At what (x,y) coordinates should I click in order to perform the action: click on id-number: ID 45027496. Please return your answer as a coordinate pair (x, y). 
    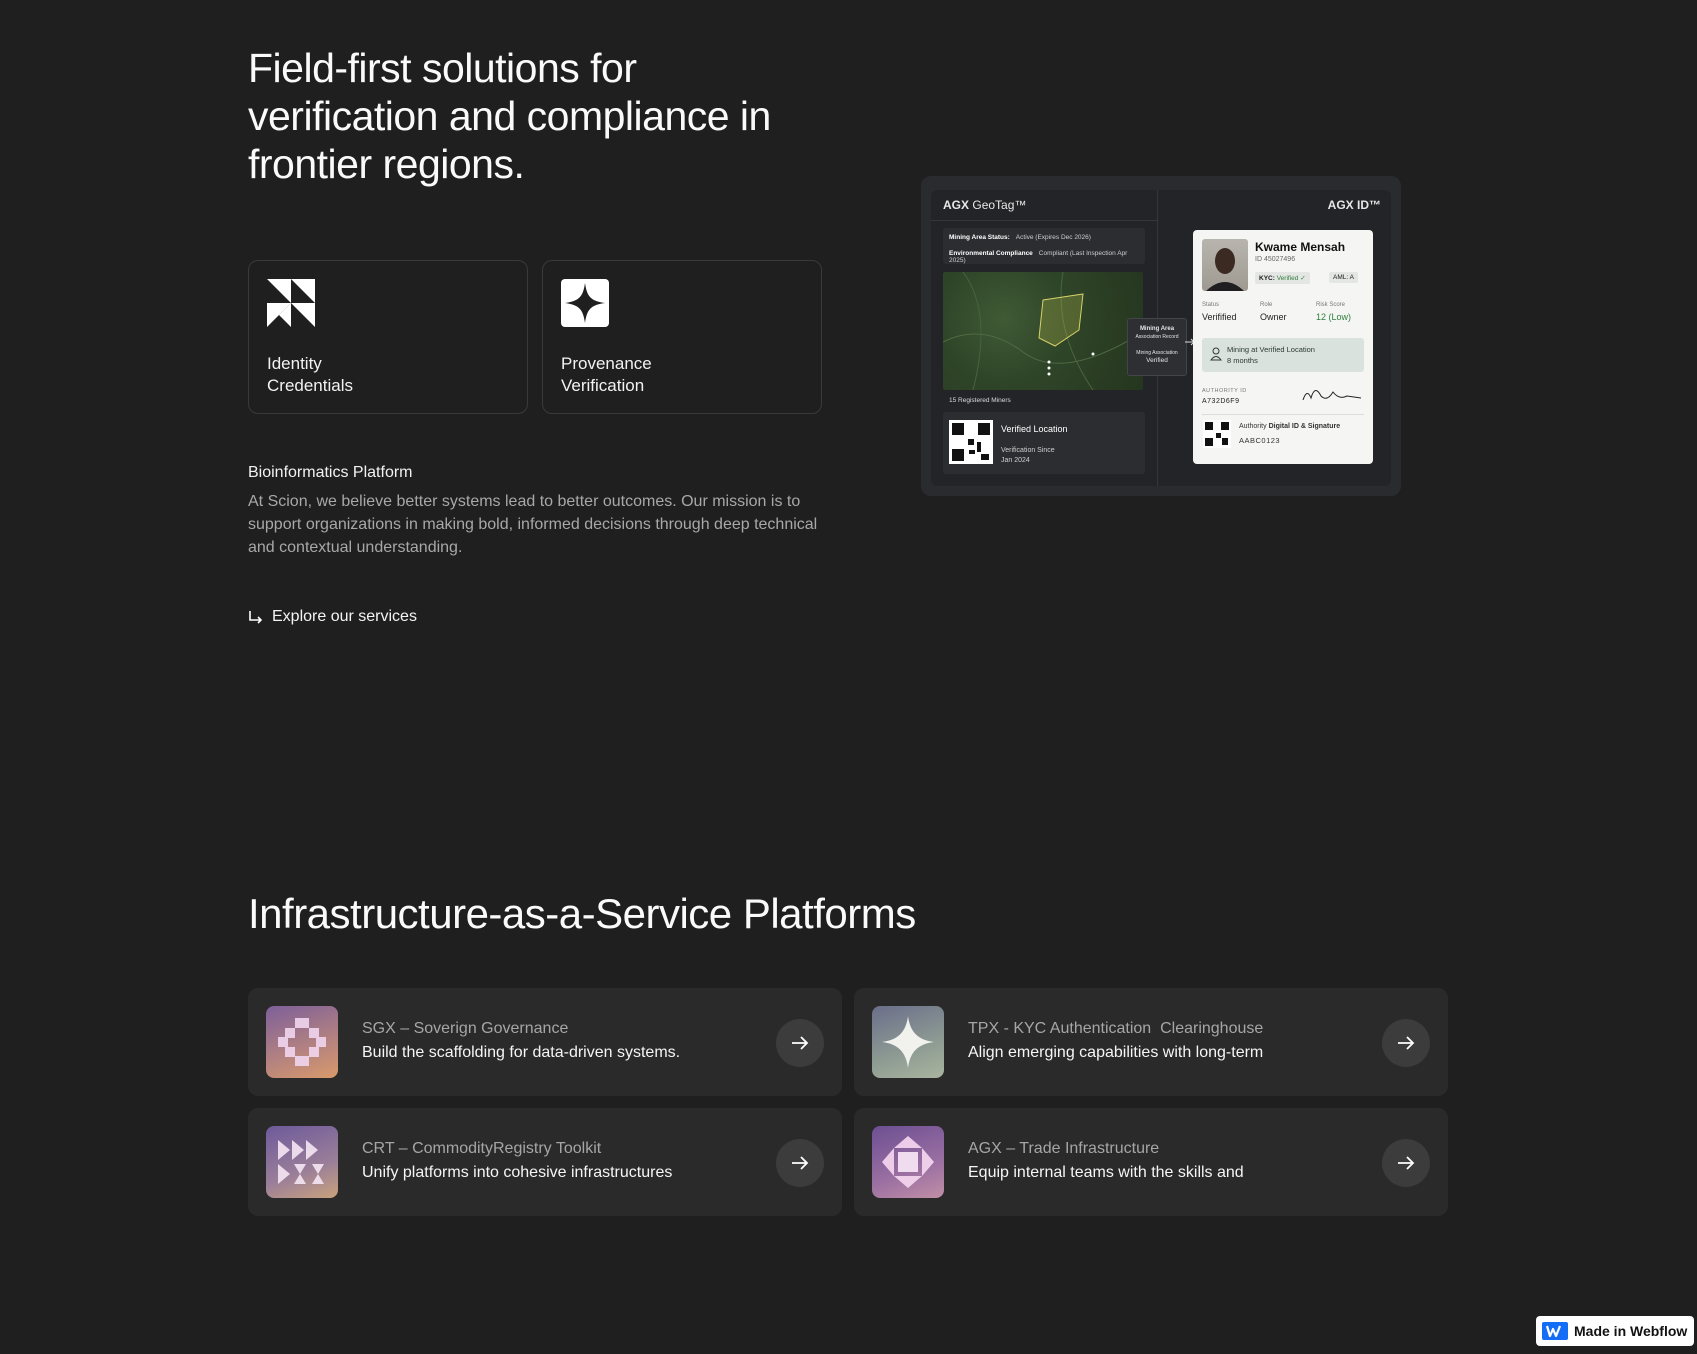
    Looking at the image, I should click on (1275, 259).